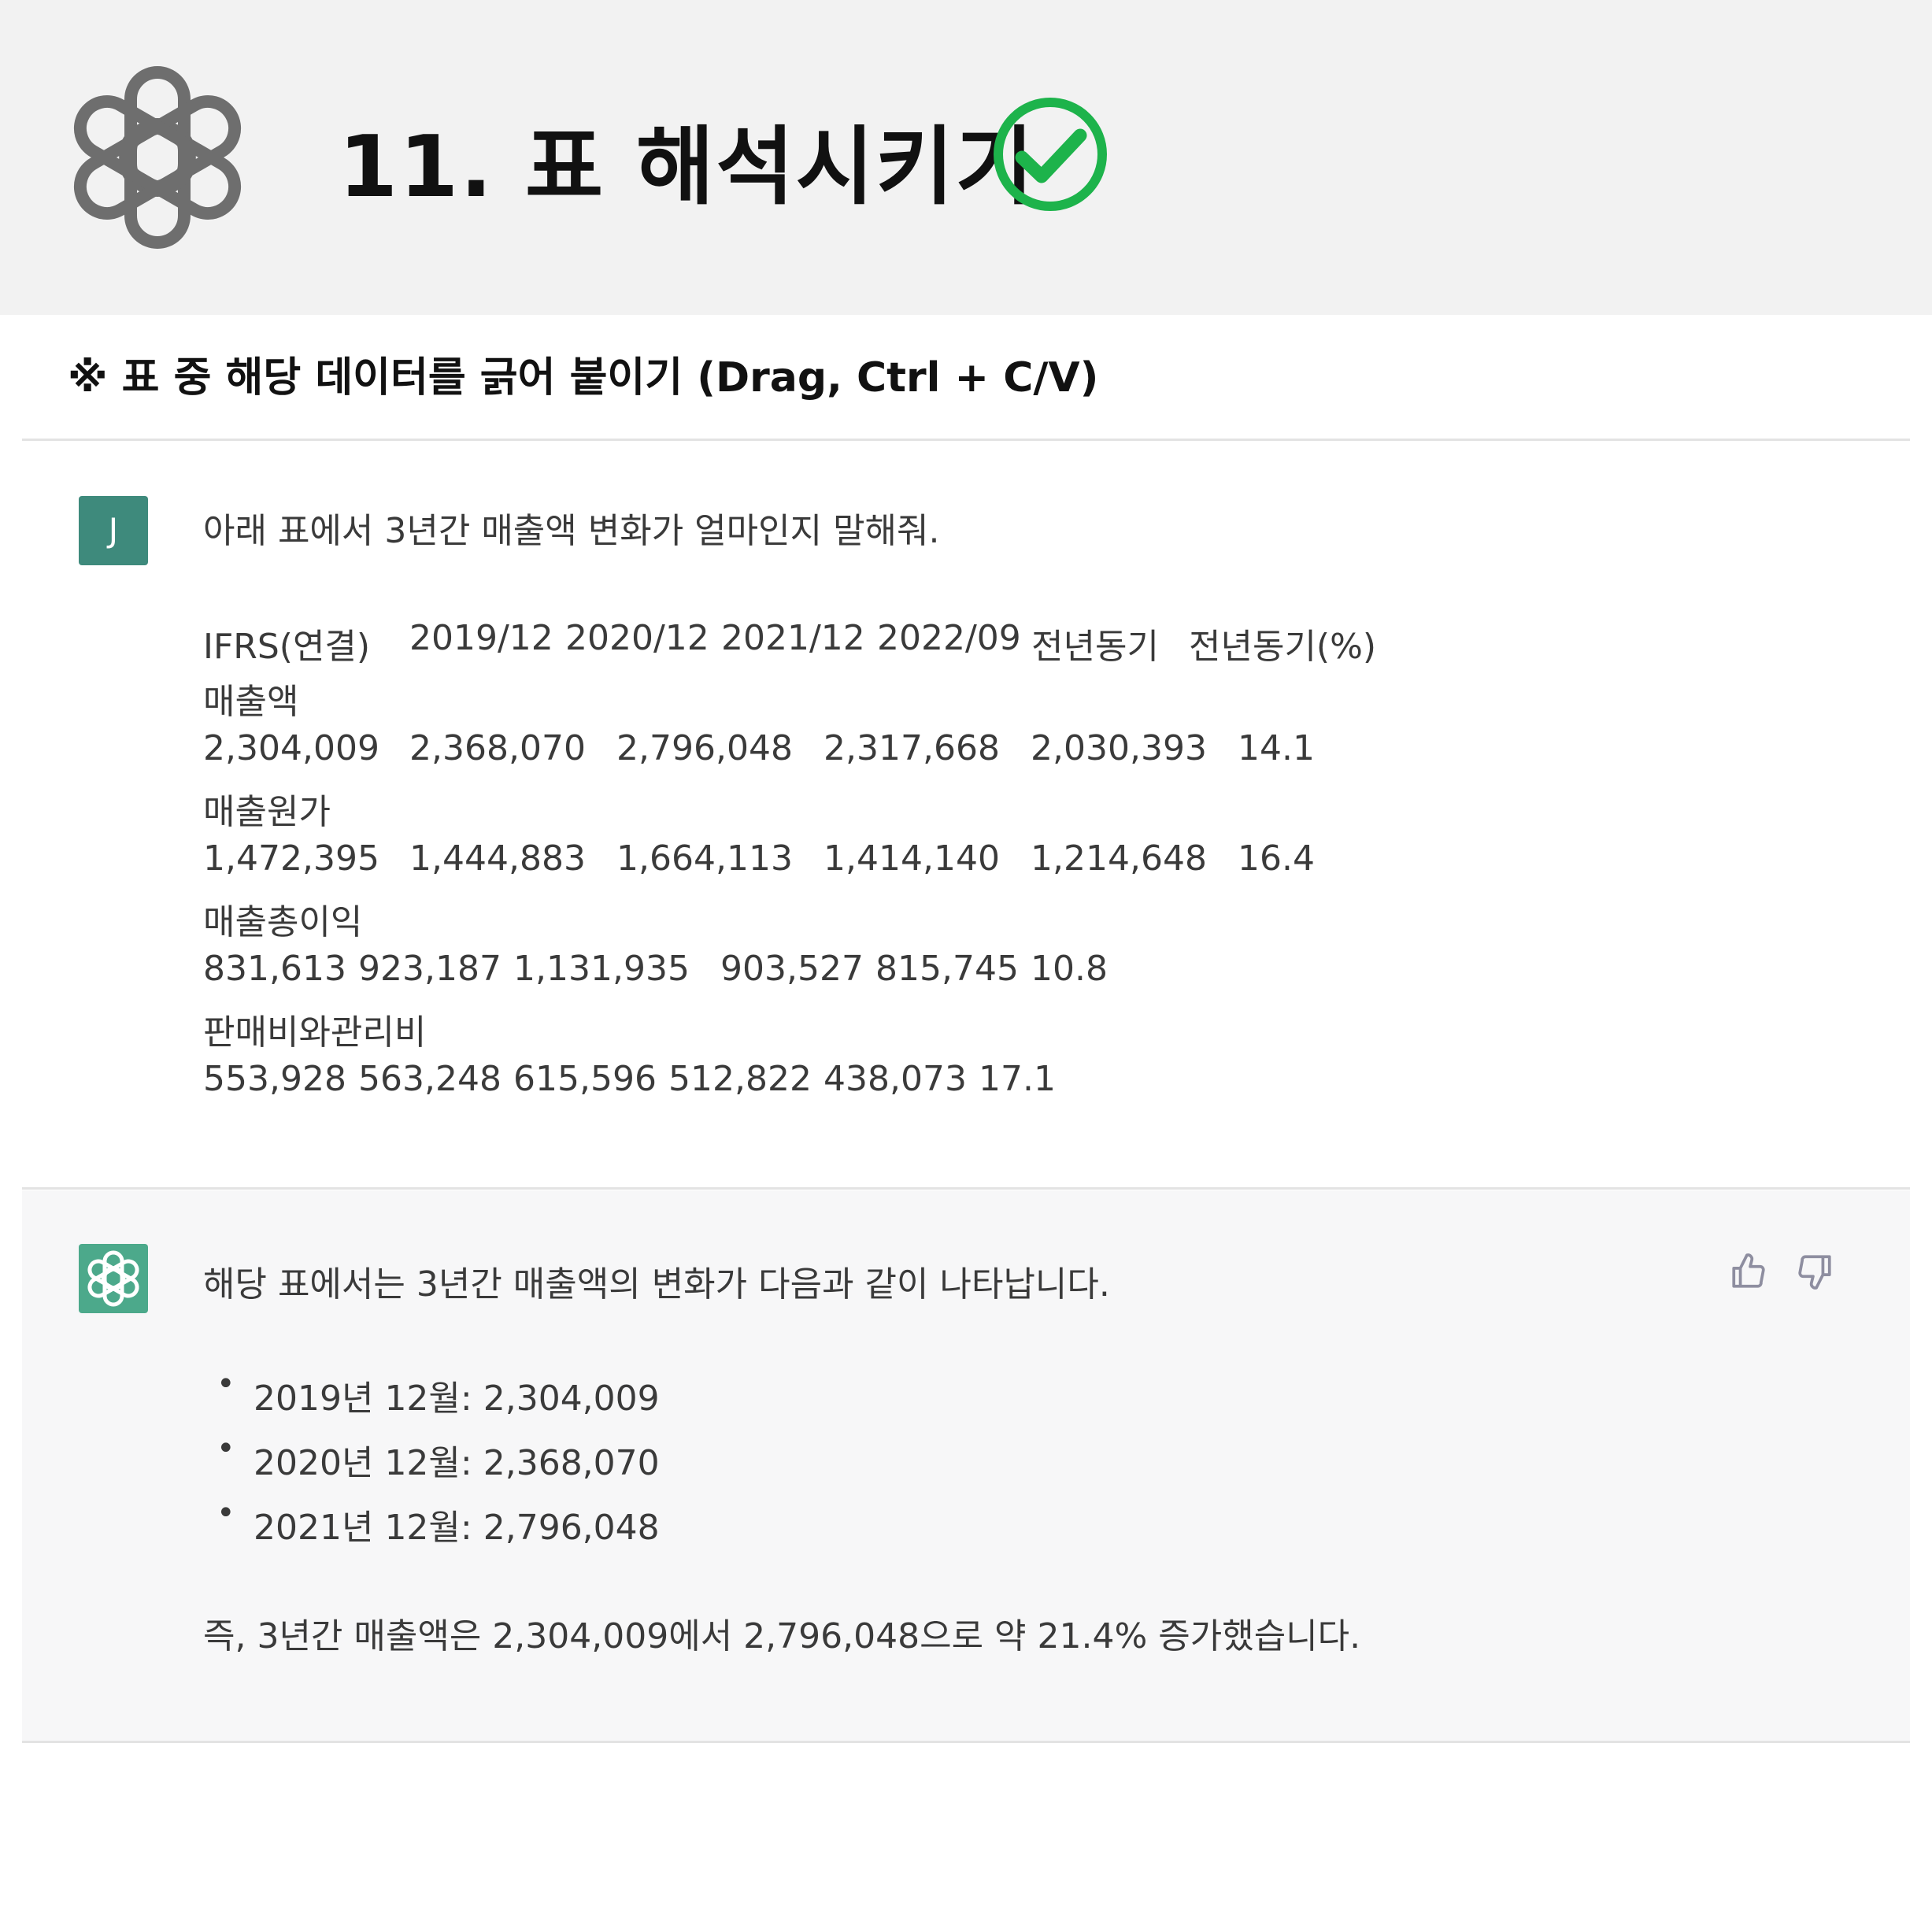 Image resolution: width=1932 pixels, height=1932 pixels. Describe the element at coordinates (792, 969) in the screenshot. I see `table-cell: 903,527` at that location.